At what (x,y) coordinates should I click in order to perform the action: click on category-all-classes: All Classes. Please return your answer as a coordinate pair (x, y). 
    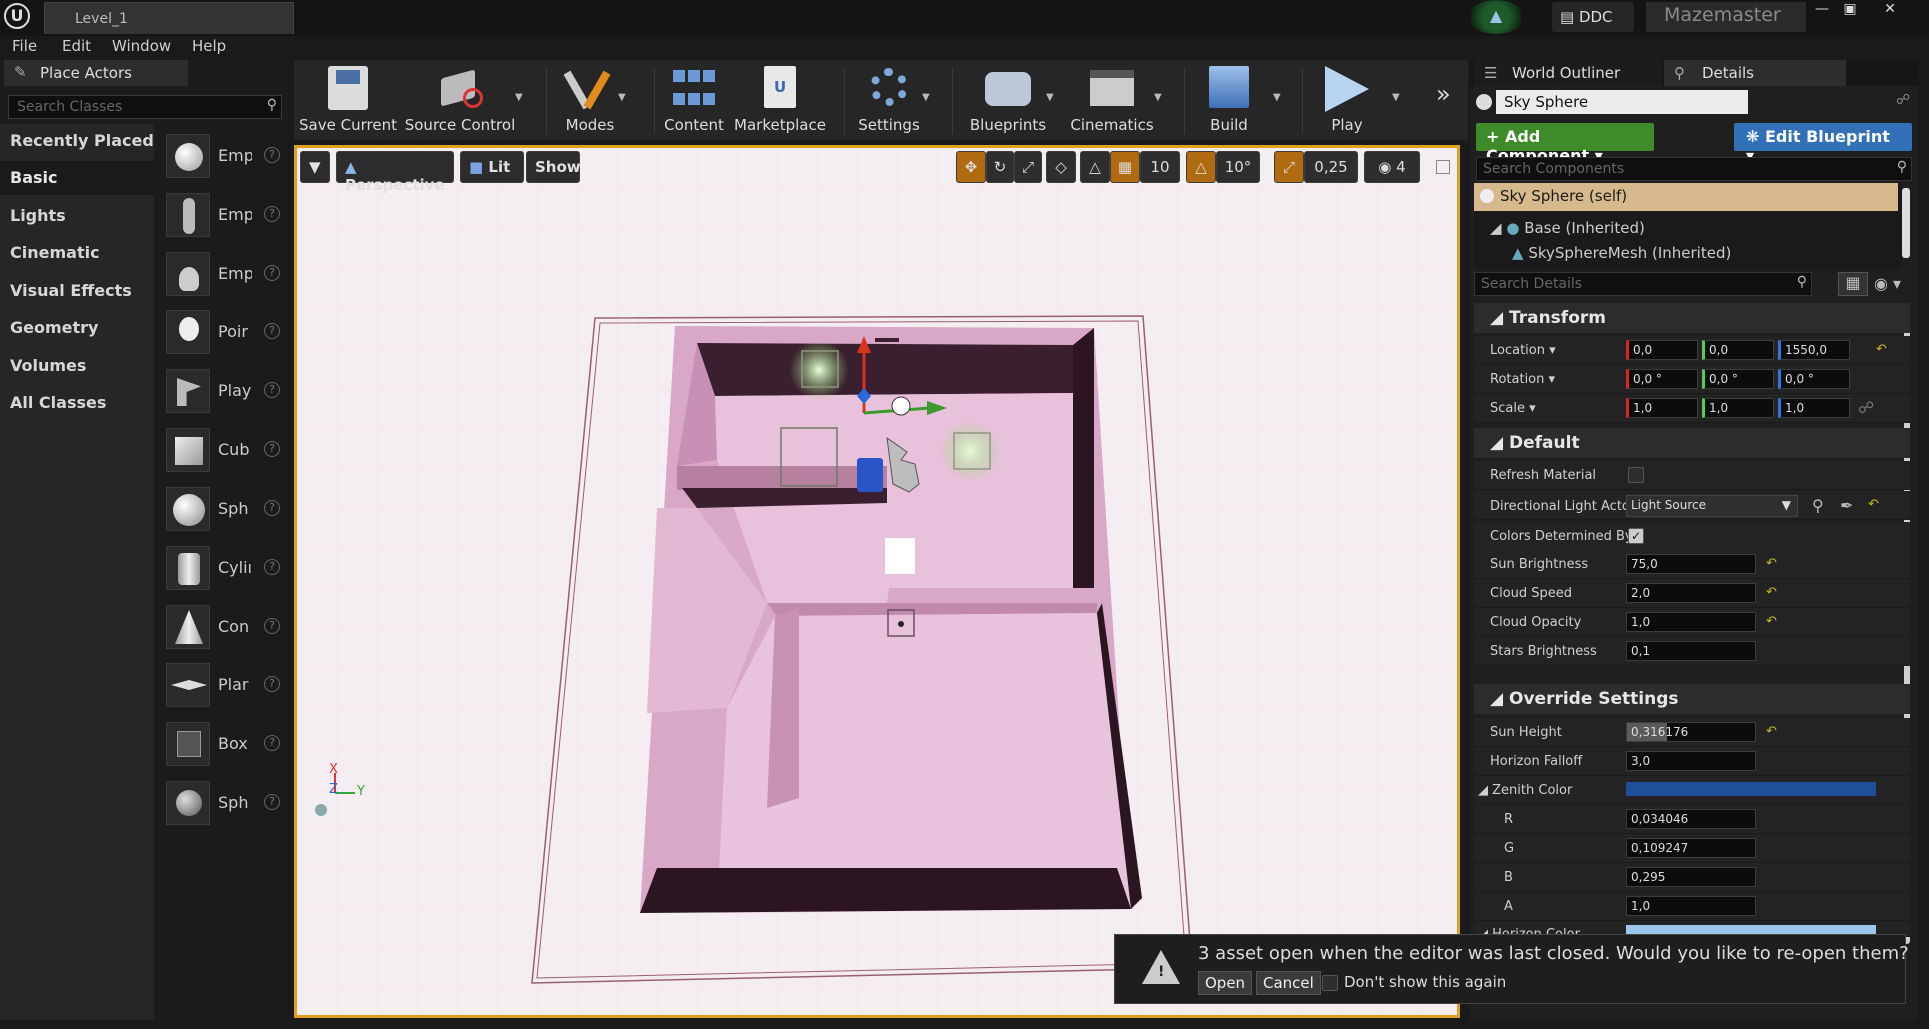
    Looking at the image, I should click on (77, 403).